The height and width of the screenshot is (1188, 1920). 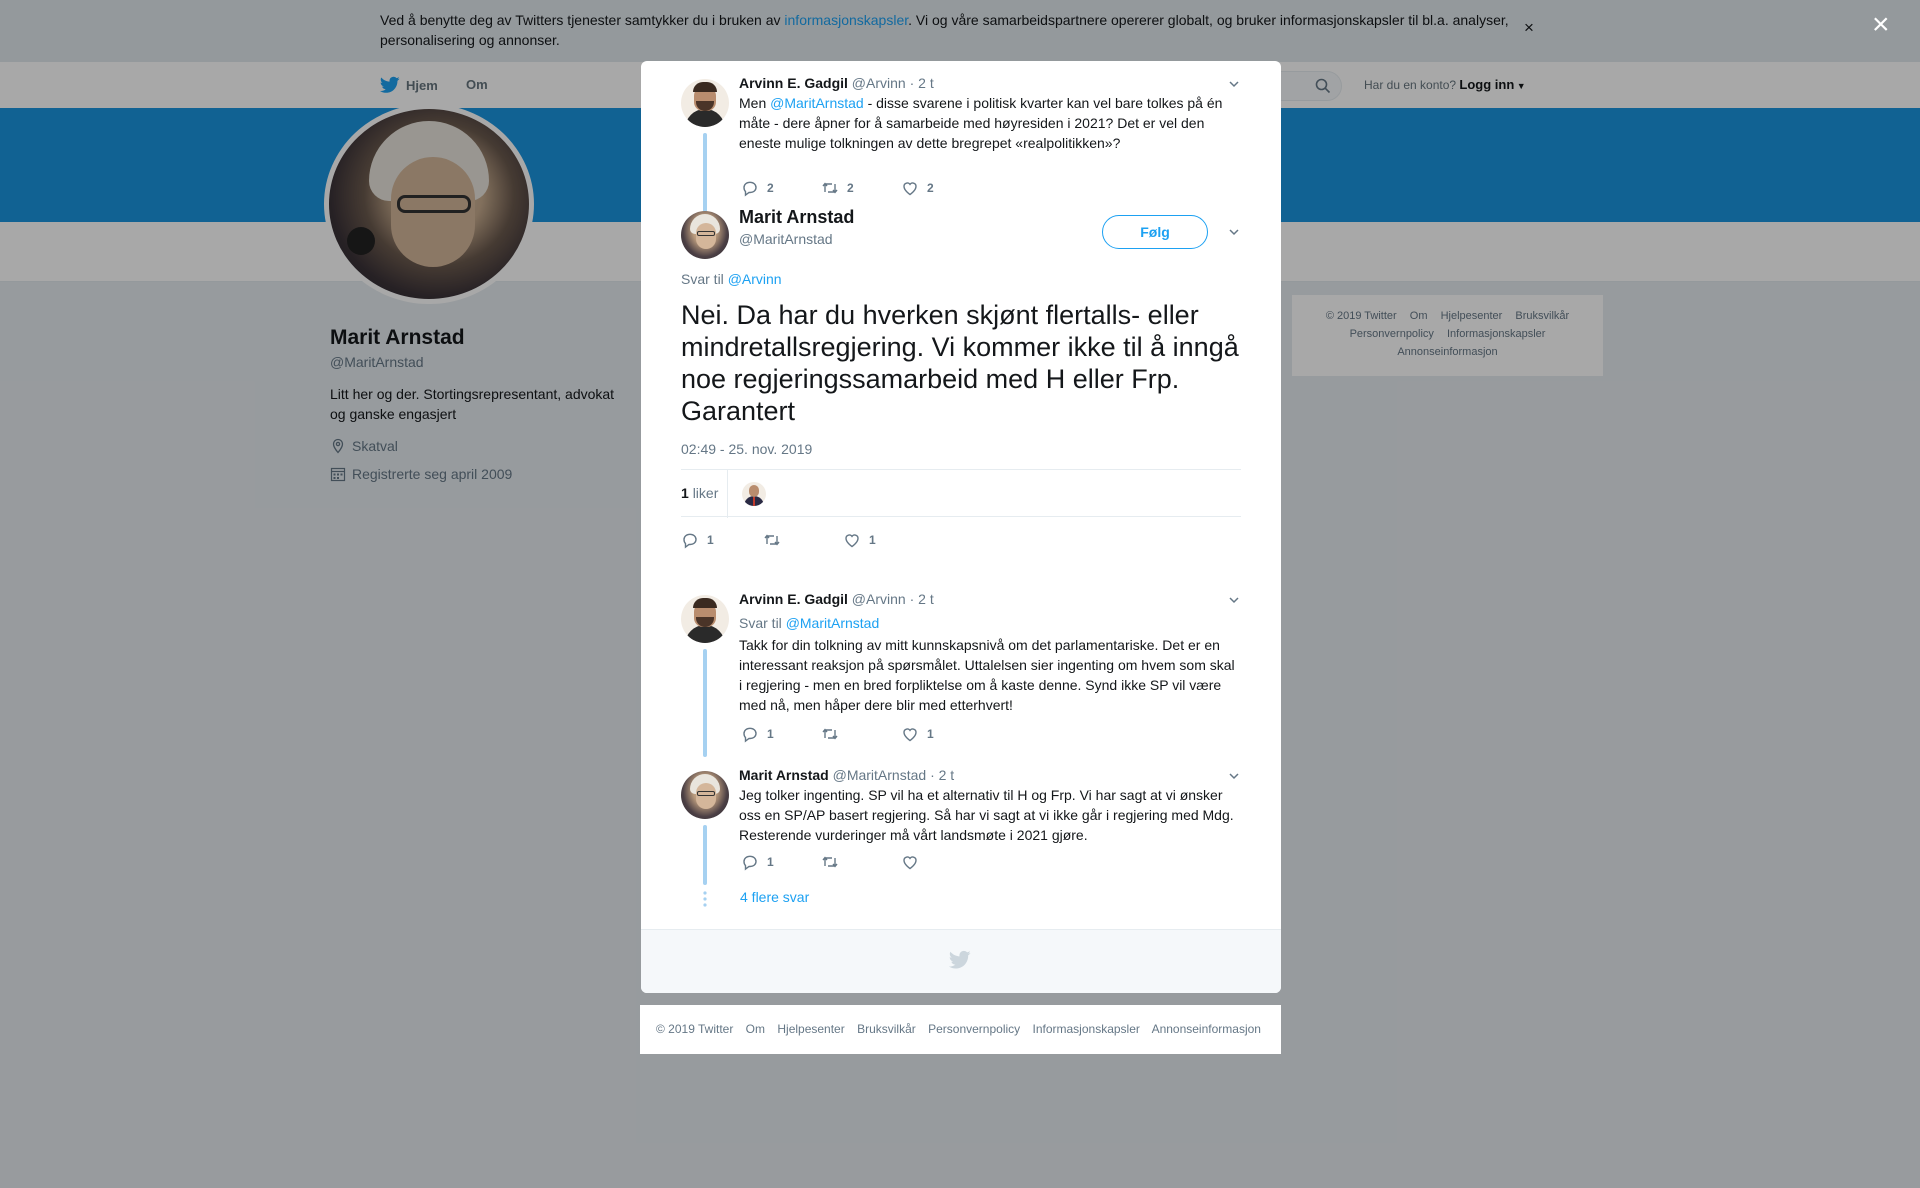 What do you see at coordinates (1086, 1029) in the screenshot?
I see `footer-cookies: Informasjonskapsler` at bounding box center [1086, 1029].